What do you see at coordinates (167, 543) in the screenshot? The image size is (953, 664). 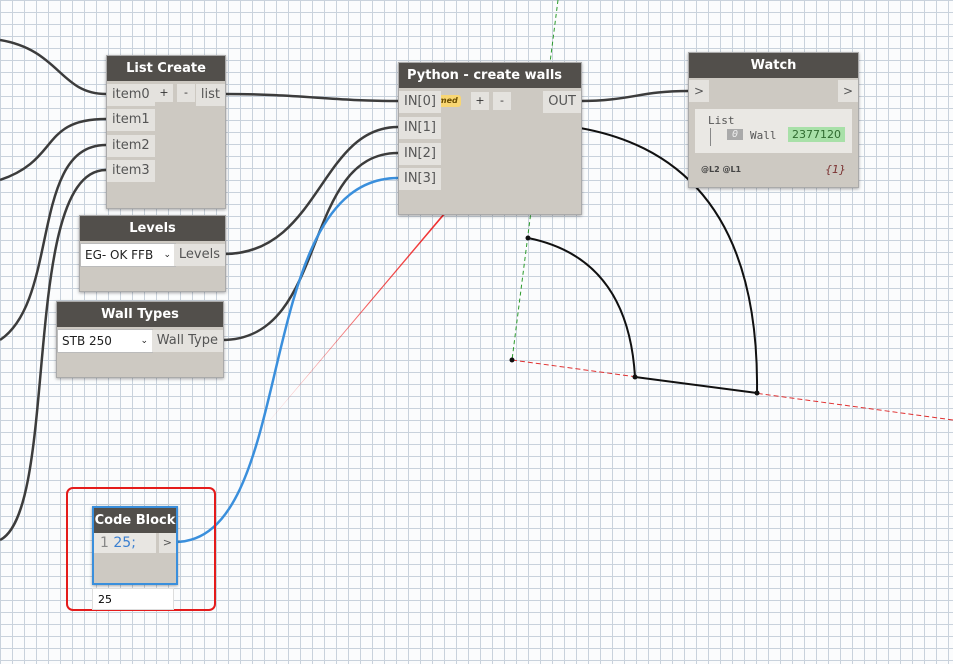 I see `output-port: >` at bounding box center [167, 543].